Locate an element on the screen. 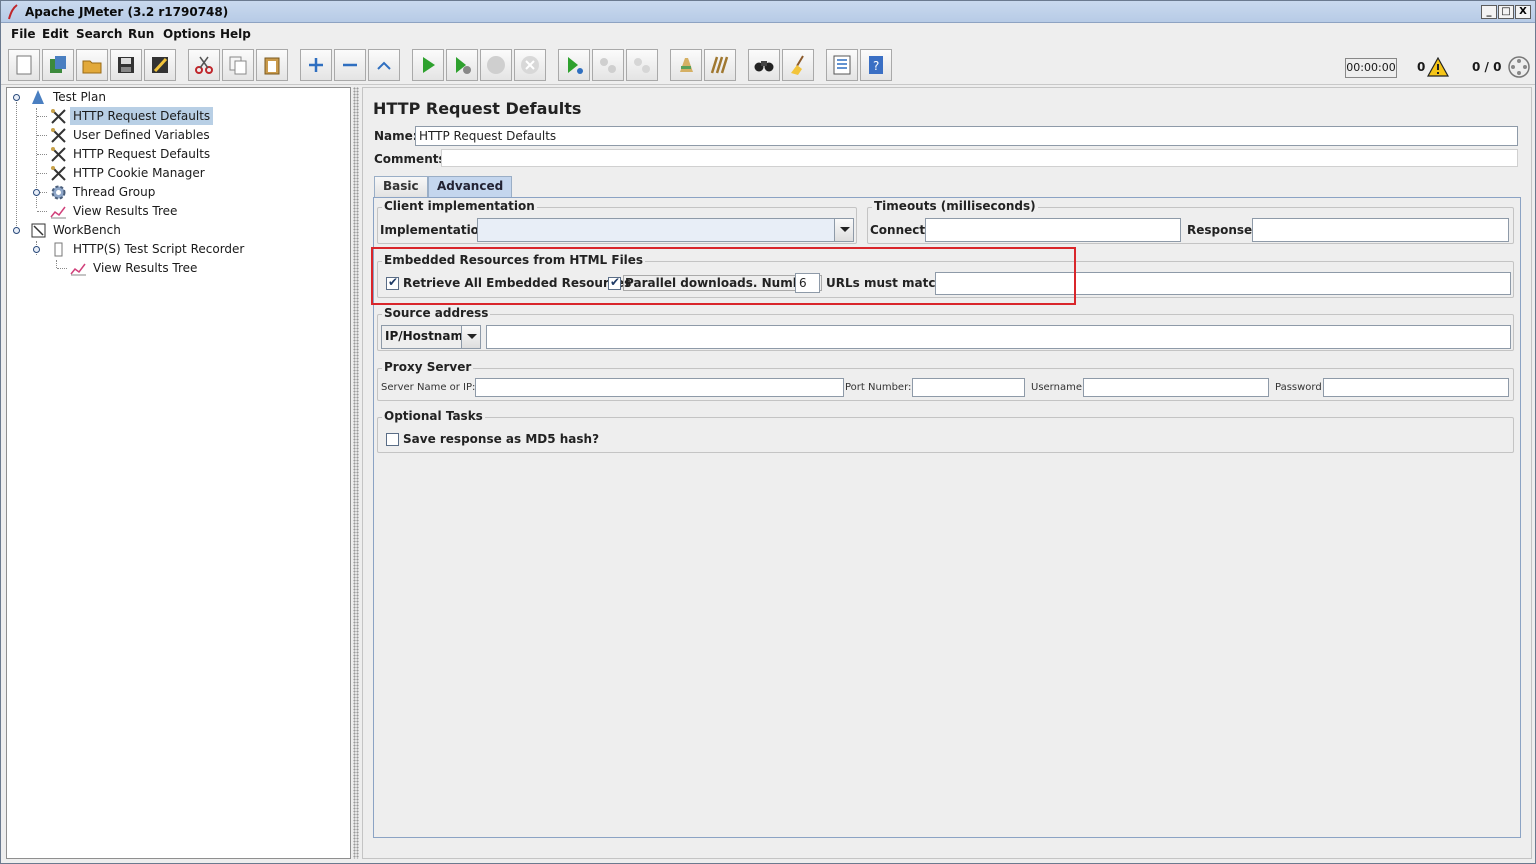 This screenshot has width=1536, height=864. help-icon: ? is located at coordinates (876, 65).